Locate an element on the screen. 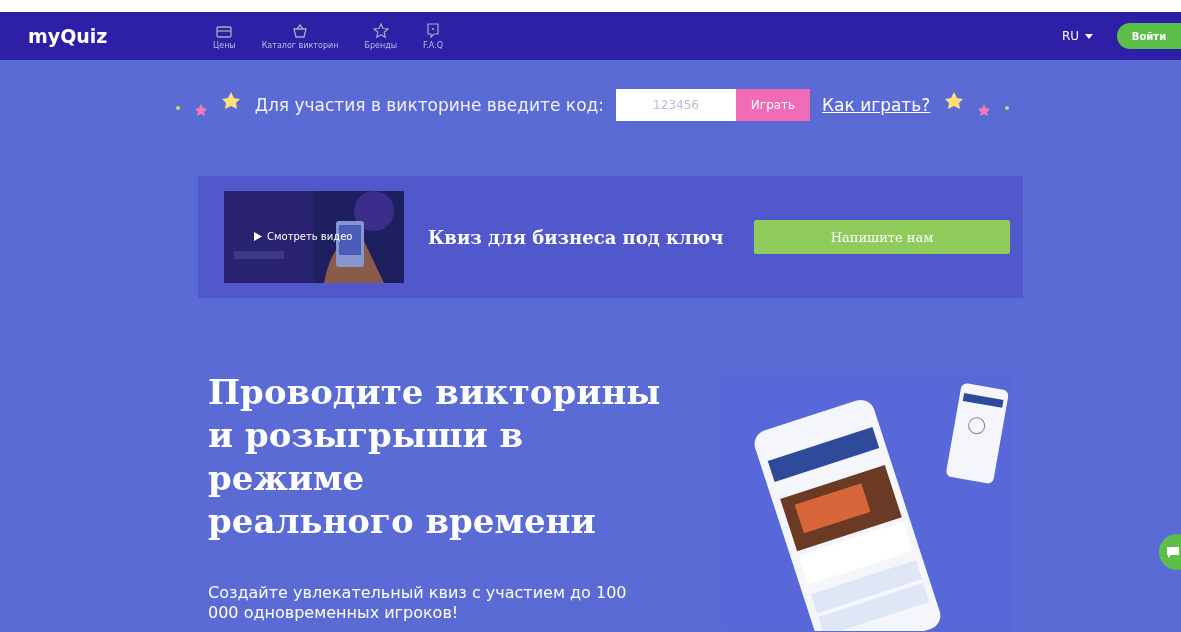 The width and height of the screenshot is (1181, 632). nav-link: Цены is located at coordinates (224, 37).